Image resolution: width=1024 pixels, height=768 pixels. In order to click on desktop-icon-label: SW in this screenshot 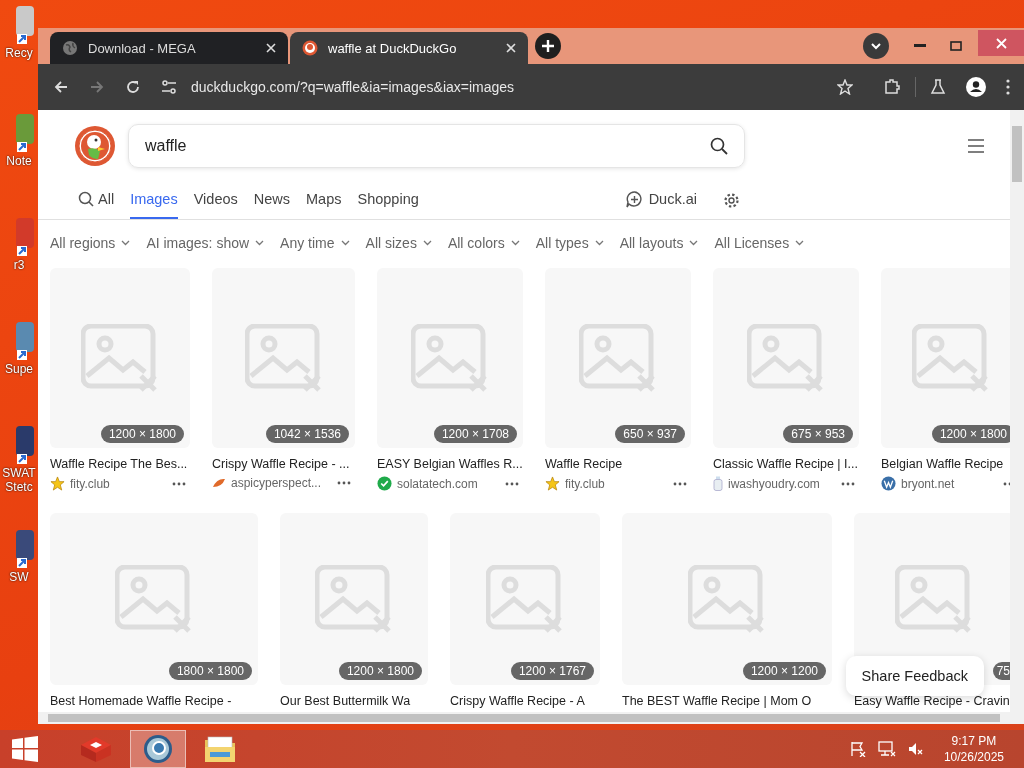, I will do `click(19, 577)`.